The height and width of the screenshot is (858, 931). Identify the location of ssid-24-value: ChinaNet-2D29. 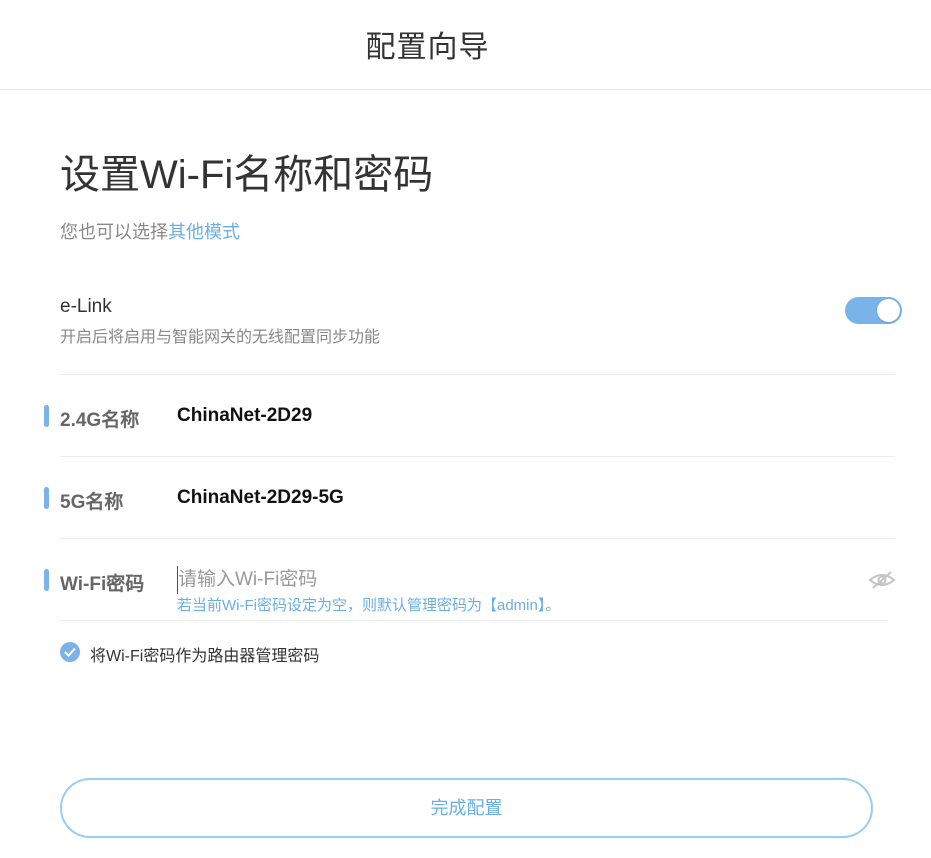
(244, 416).